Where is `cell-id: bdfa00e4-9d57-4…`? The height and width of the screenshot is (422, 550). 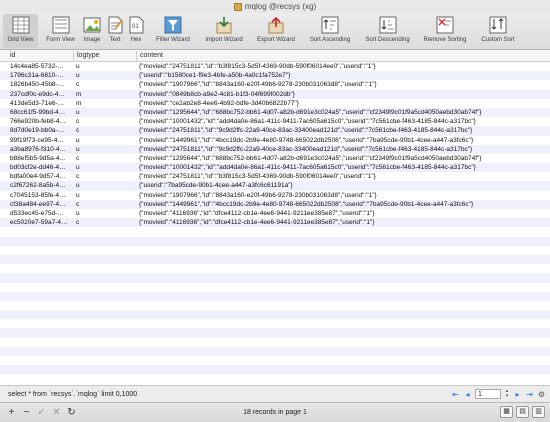
cell-id: bdfa00e4-9d57-4… is located at coordinates (41, 176).